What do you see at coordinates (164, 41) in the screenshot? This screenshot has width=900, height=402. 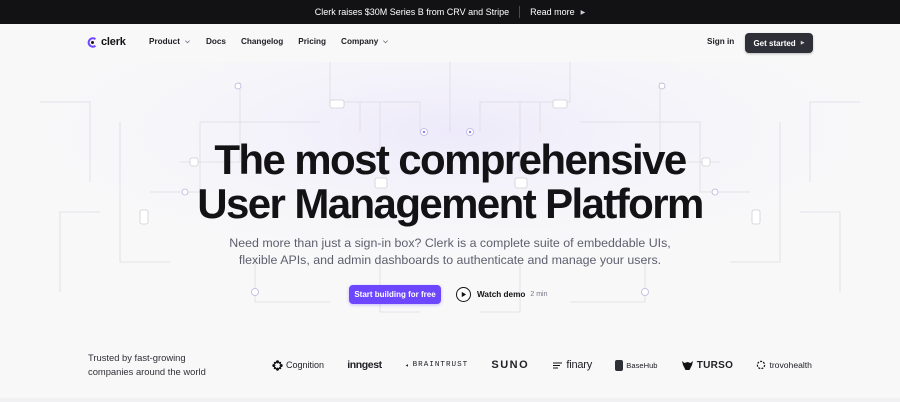 I see `nav-label: Product` at bounding box center [164, 41].